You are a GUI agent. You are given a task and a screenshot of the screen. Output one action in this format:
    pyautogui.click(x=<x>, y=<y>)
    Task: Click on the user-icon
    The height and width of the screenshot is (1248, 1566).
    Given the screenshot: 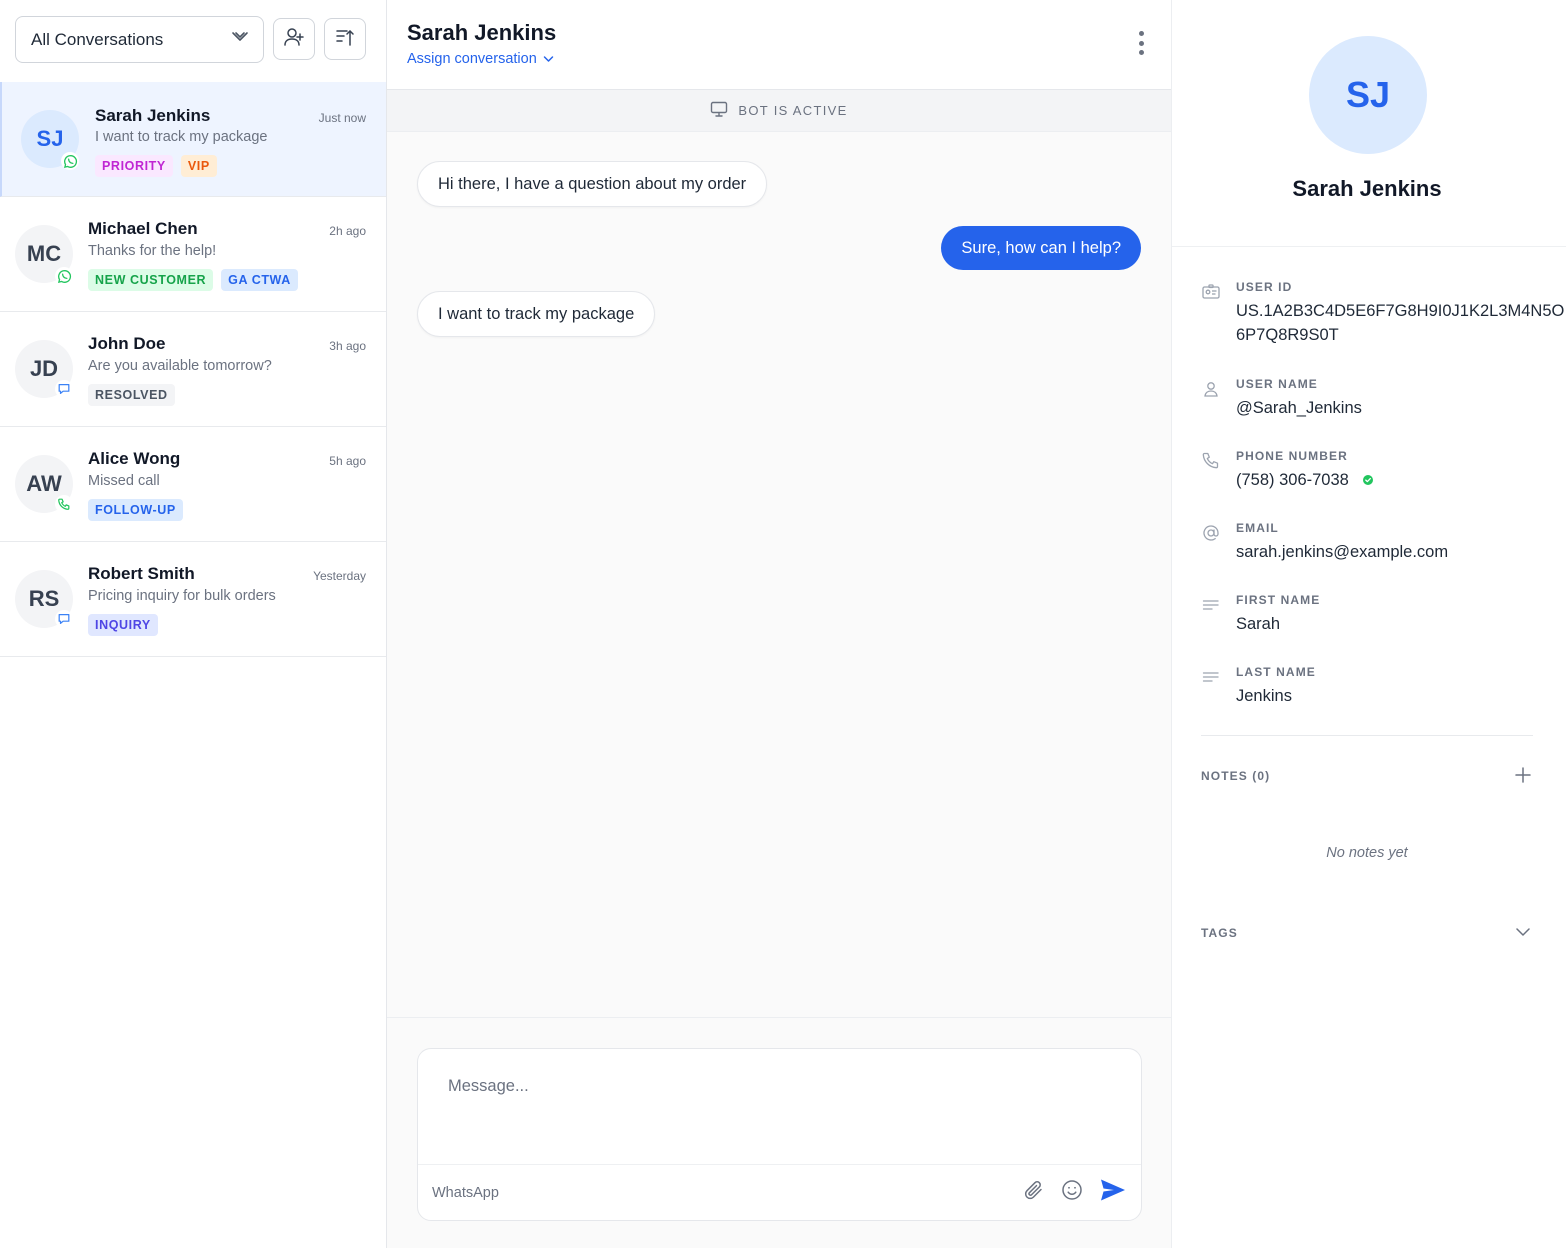 What is the action you would take?
    pyautogui.click(x=1211, y=389)
    